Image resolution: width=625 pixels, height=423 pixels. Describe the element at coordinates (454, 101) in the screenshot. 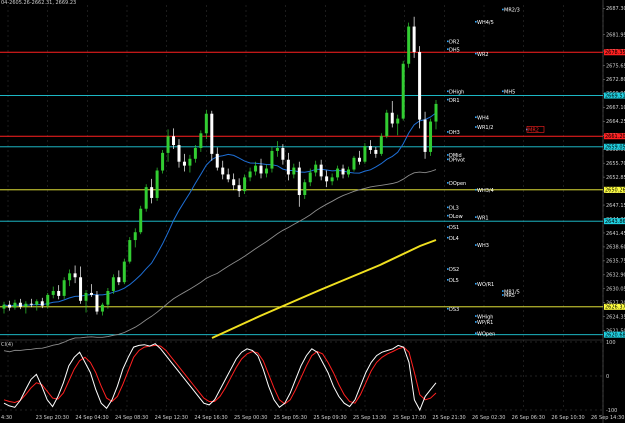

I see `annotation-label: DR1` at that location.